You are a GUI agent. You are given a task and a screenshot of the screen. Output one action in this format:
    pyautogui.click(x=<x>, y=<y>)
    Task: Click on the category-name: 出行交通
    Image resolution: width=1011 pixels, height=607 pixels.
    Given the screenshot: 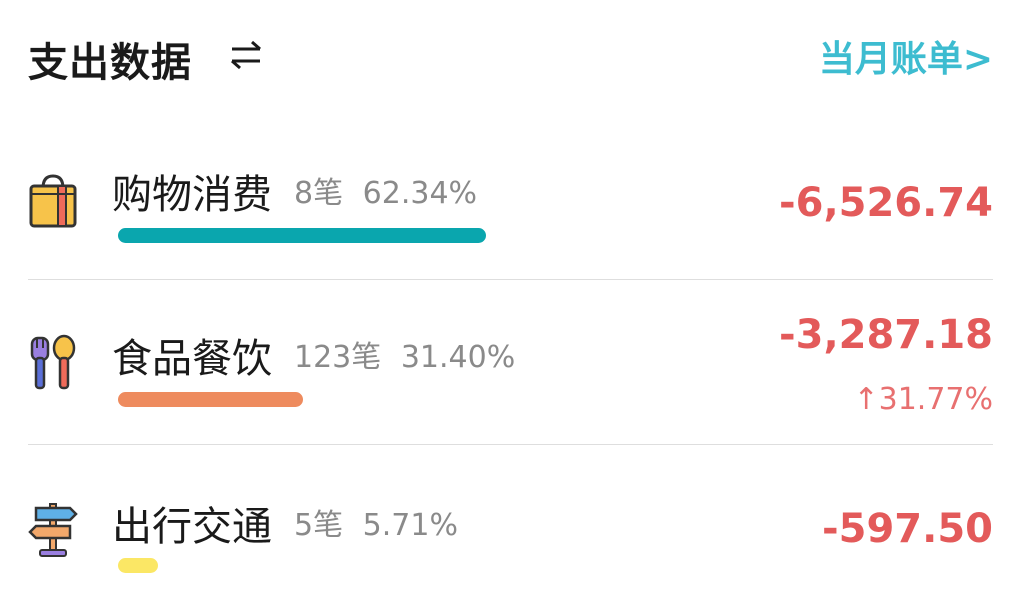 What is the action you would take?
    pyautogui.click(x=192, y=527)
    